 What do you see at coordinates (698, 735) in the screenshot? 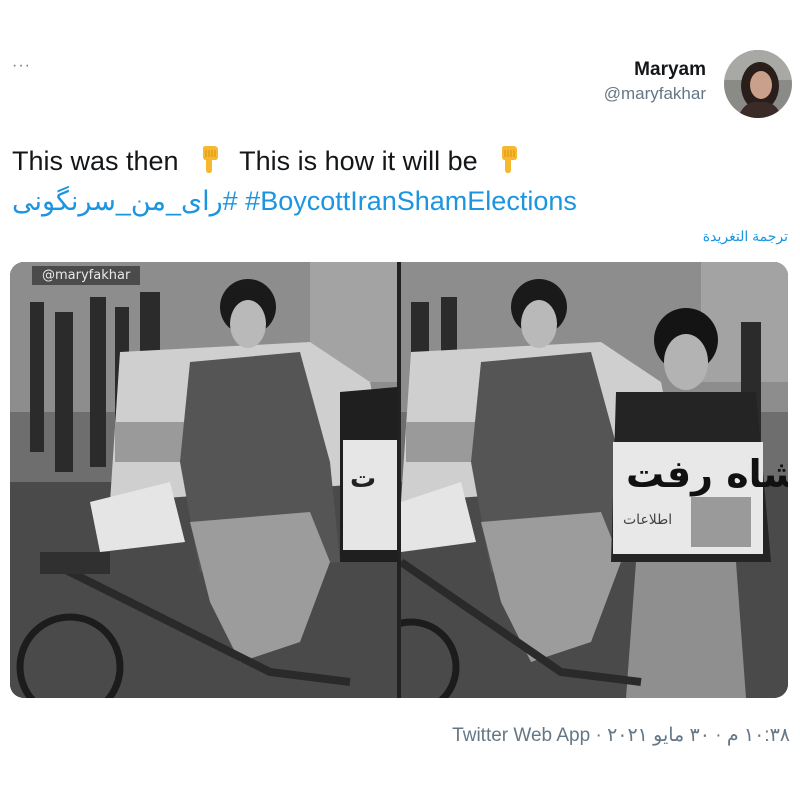
I see `tweet-timestamp: ١٠:٣٨ م · ٣٠ مايو ٢٠٢١` at bounding box center [698, 735].